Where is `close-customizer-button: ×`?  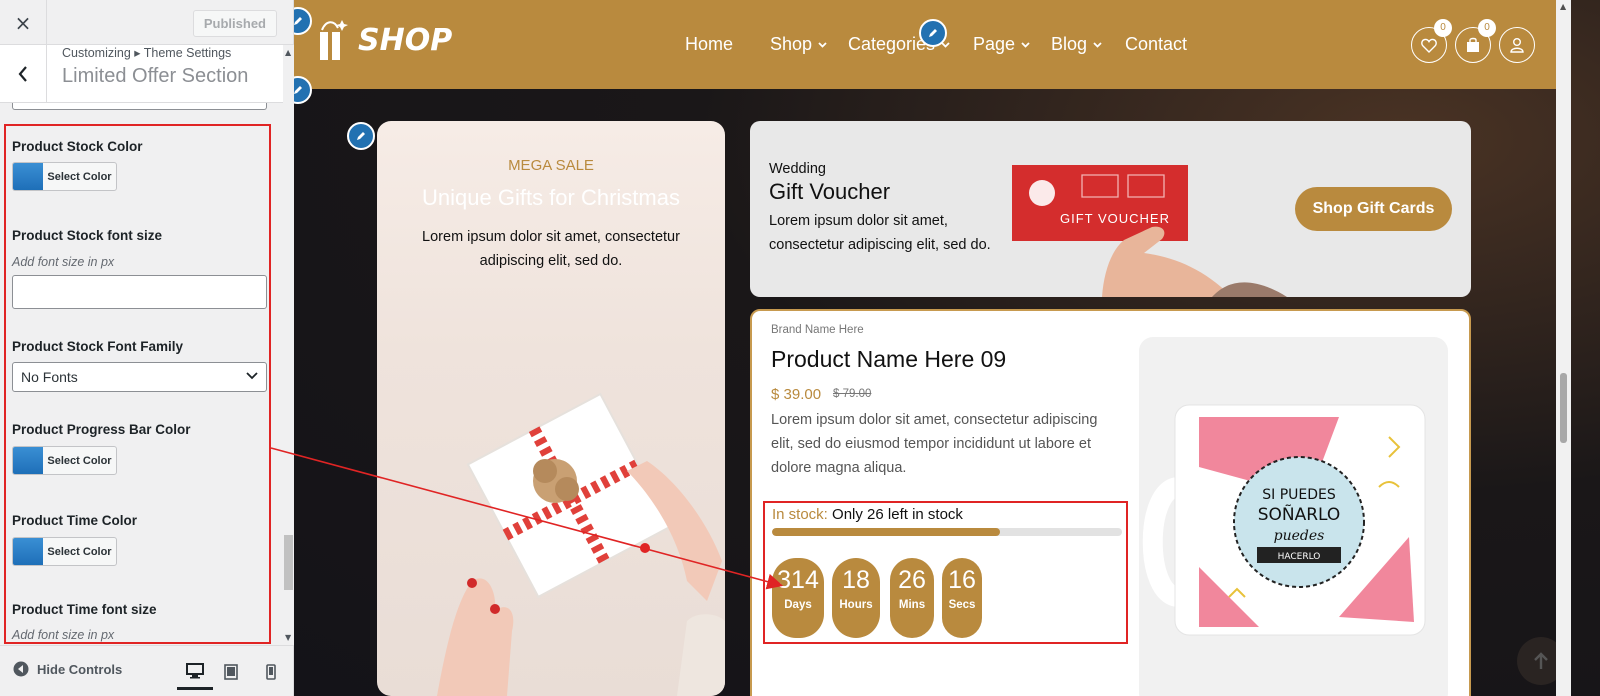 close-customizer-button: × is located at coordinates (23, 22).